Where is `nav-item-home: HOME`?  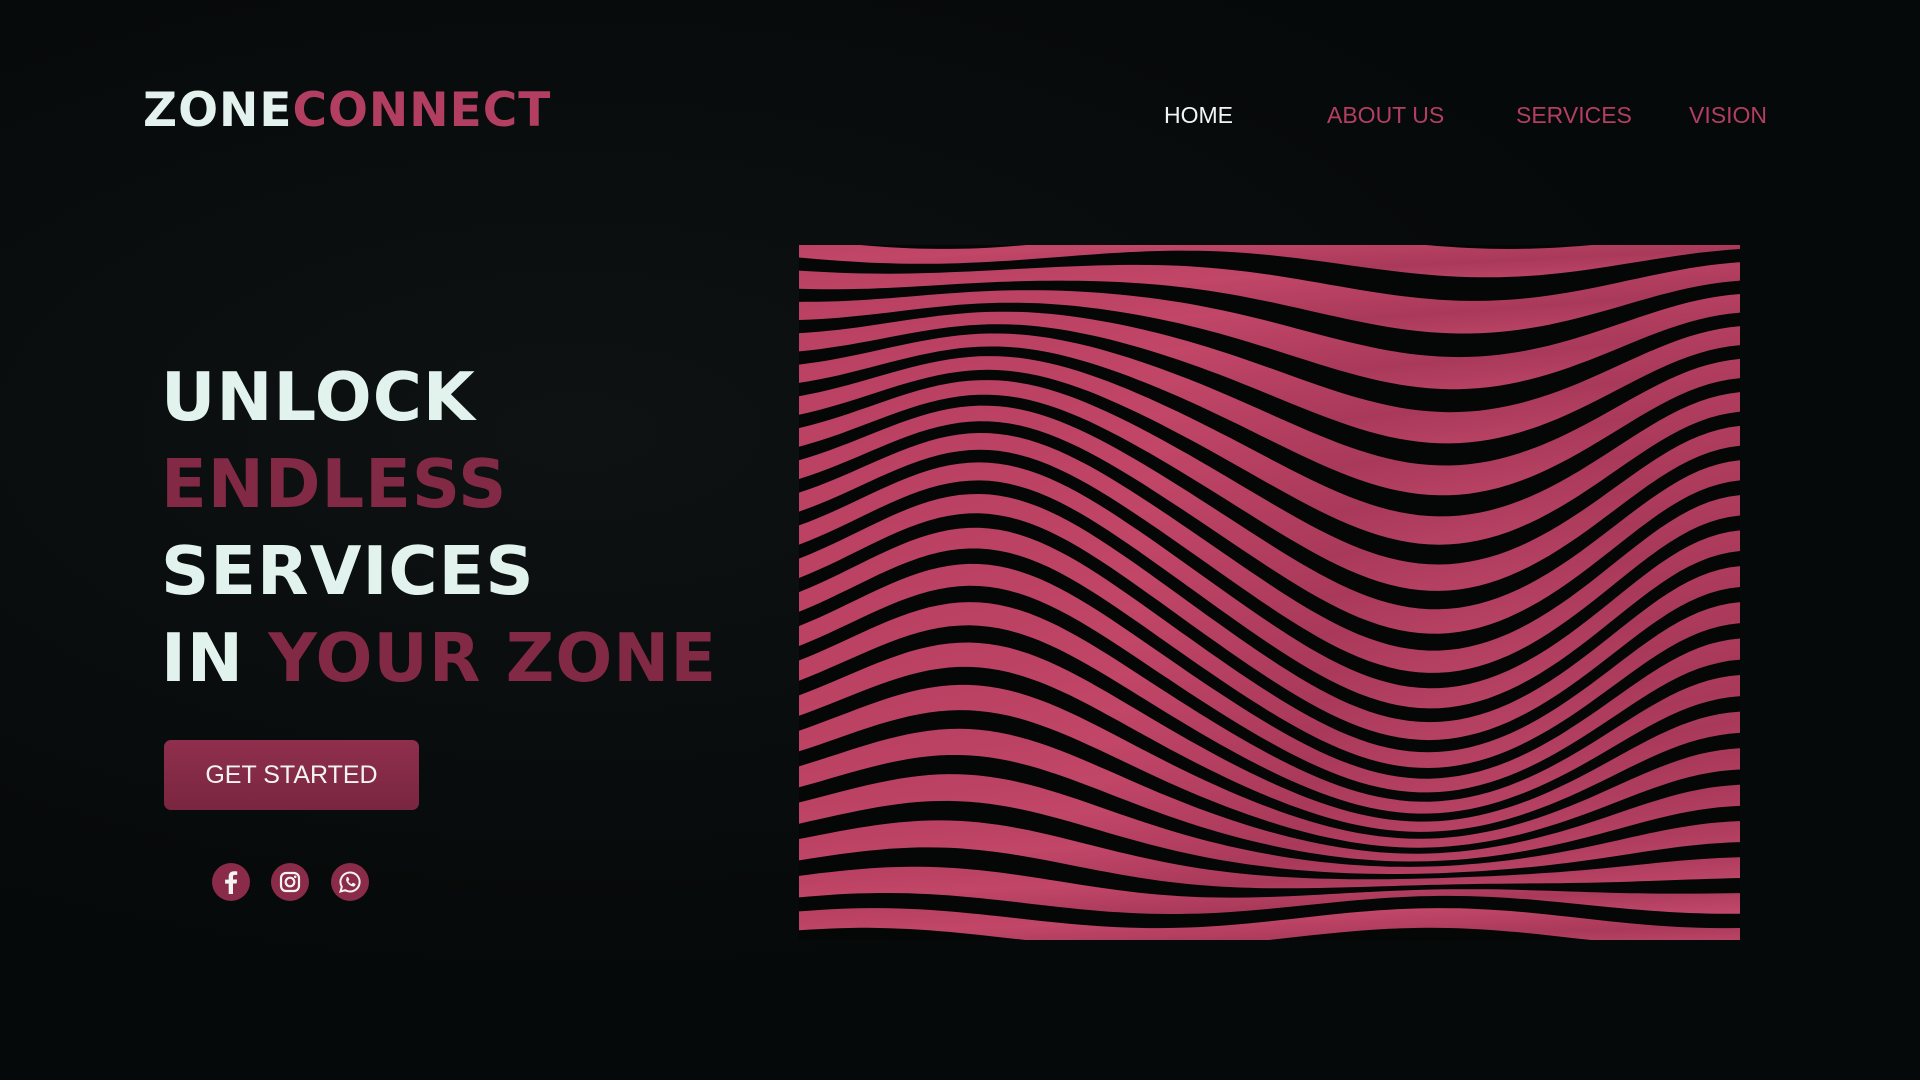
nav-item-home: HOME is located at coordinates (1198, 115).